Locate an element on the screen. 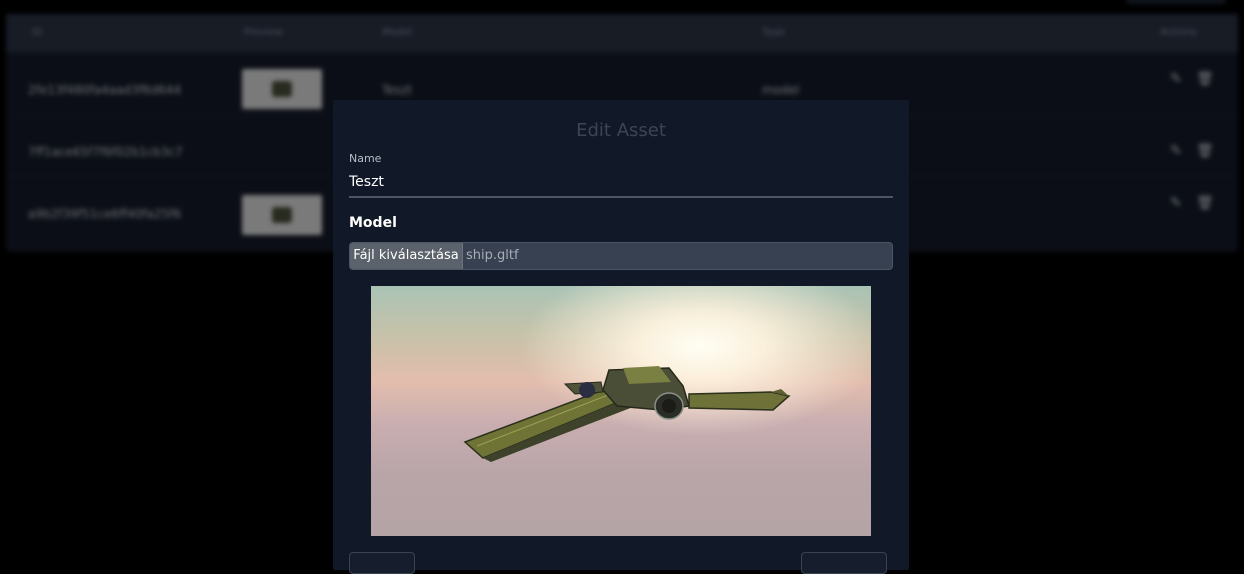  row-type: model is located at coordinates (781, 90).